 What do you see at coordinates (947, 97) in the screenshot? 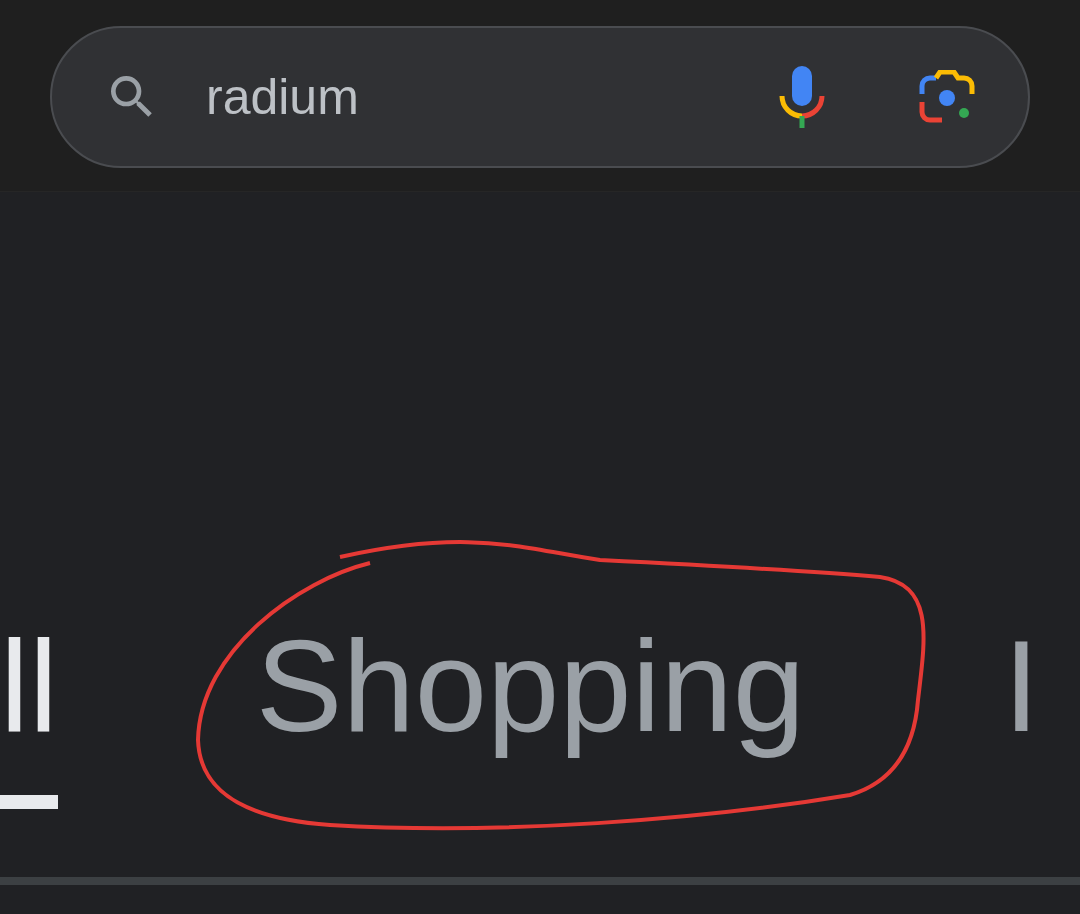
I see `camera-icon` at bounding box center [947, 97].